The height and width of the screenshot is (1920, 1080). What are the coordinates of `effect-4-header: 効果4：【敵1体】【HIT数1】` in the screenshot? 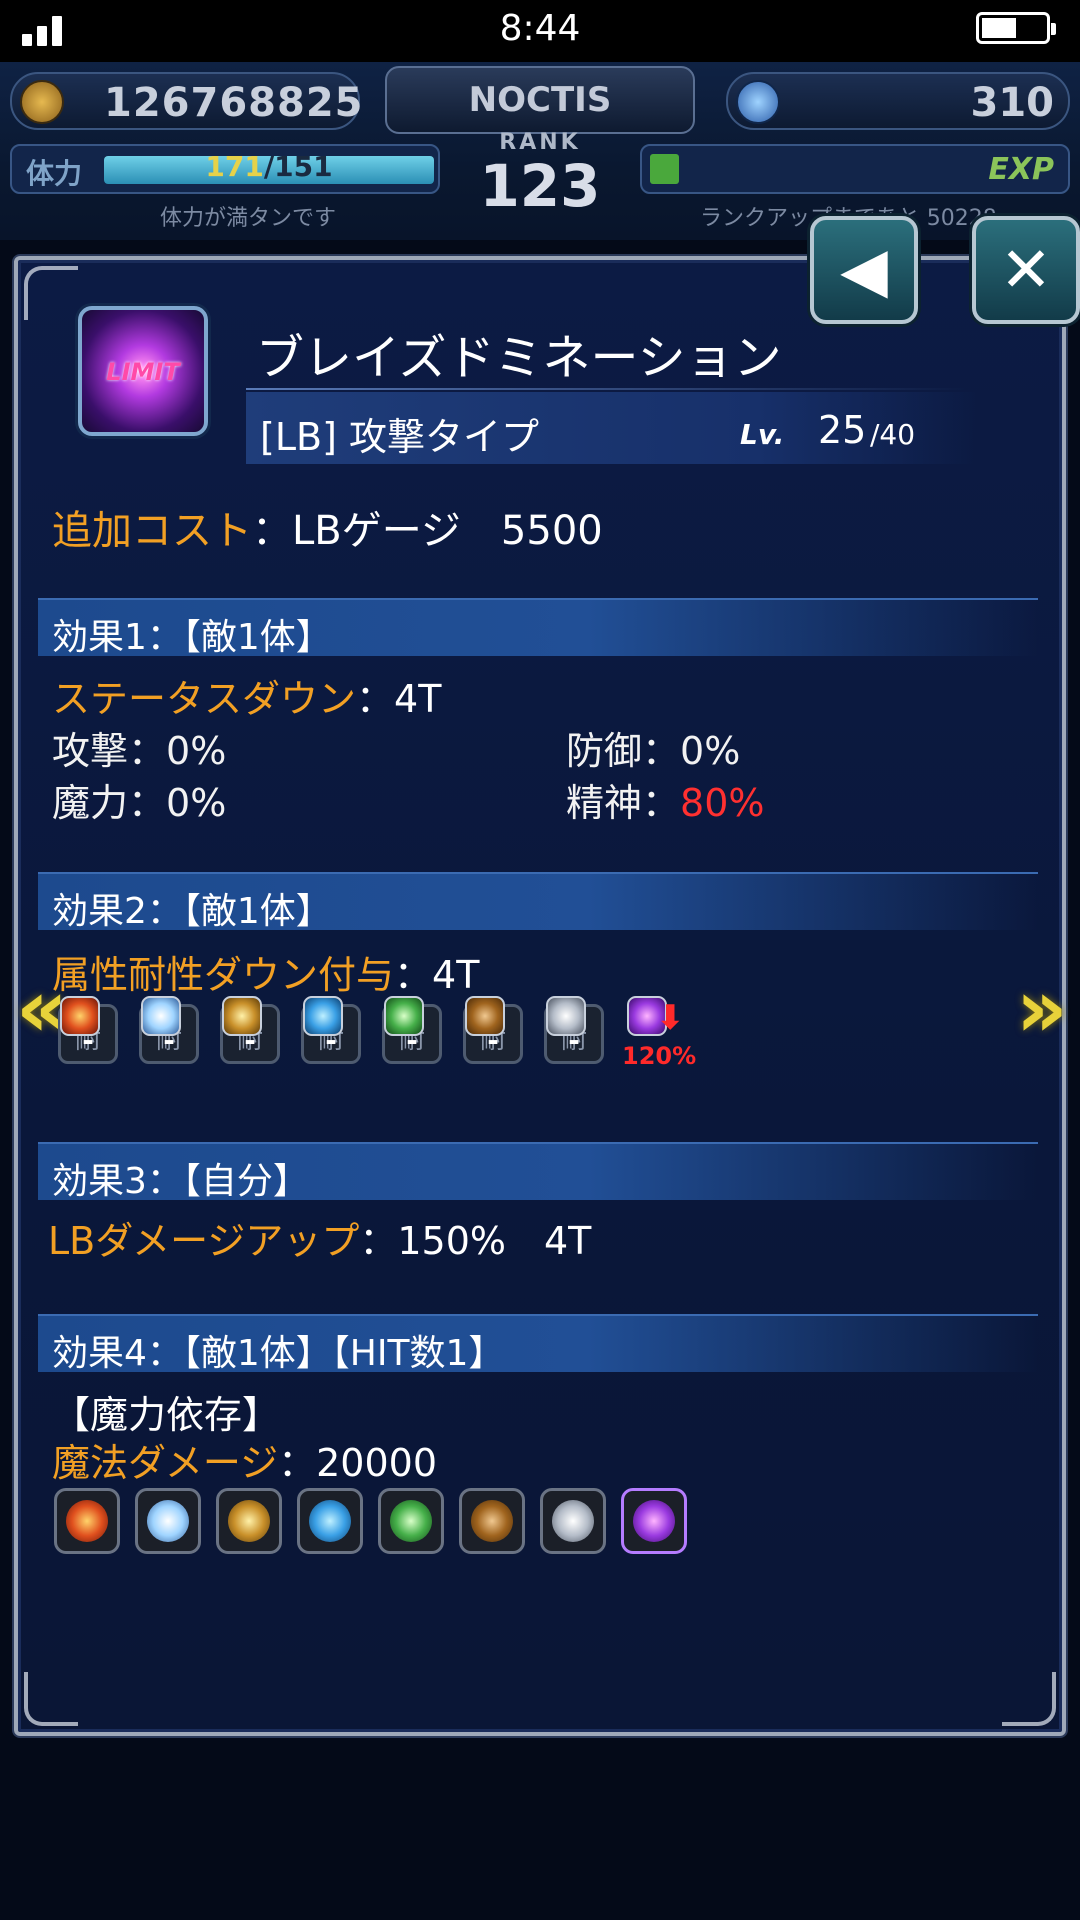 It's located at (538, 1344).